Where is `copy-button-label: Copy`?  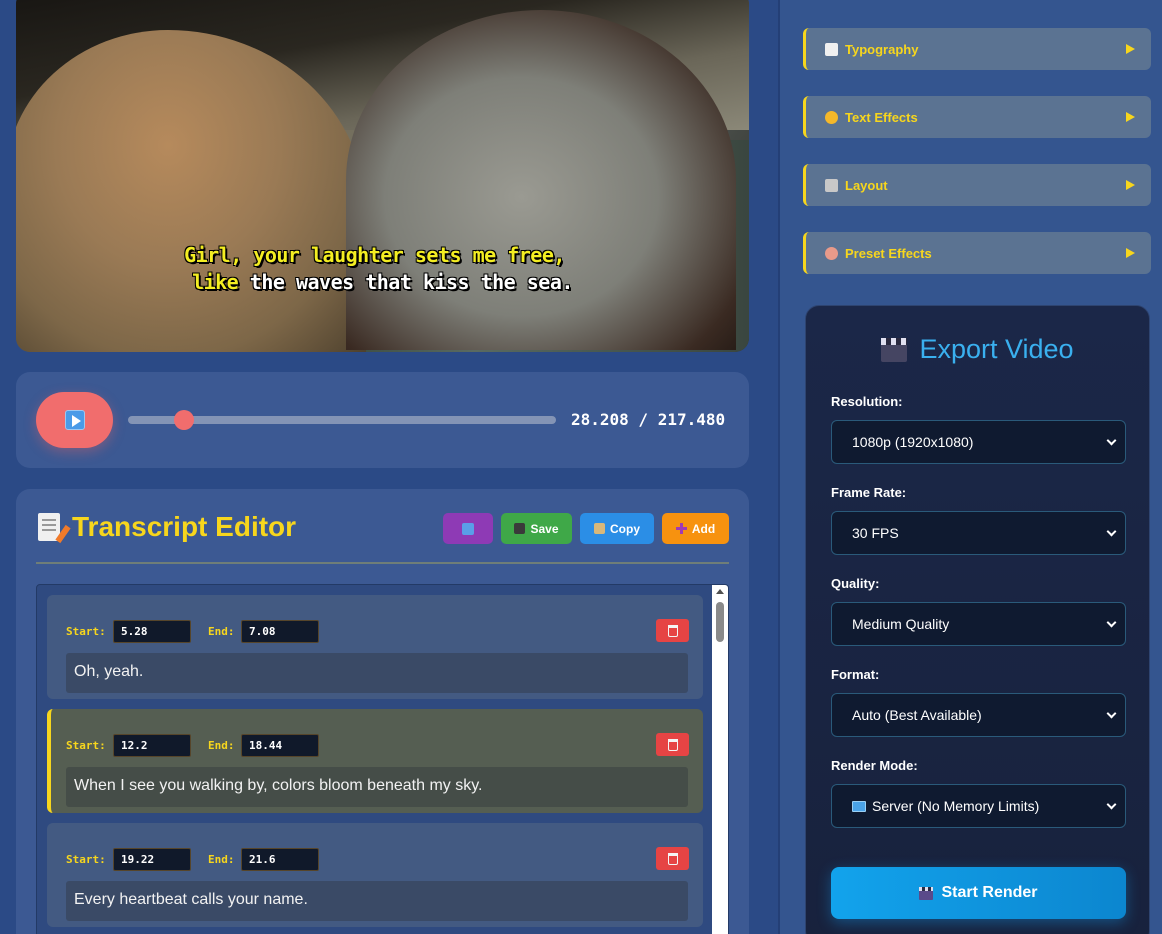 copy-button-label: Copy is located at coordinates (625, 528).